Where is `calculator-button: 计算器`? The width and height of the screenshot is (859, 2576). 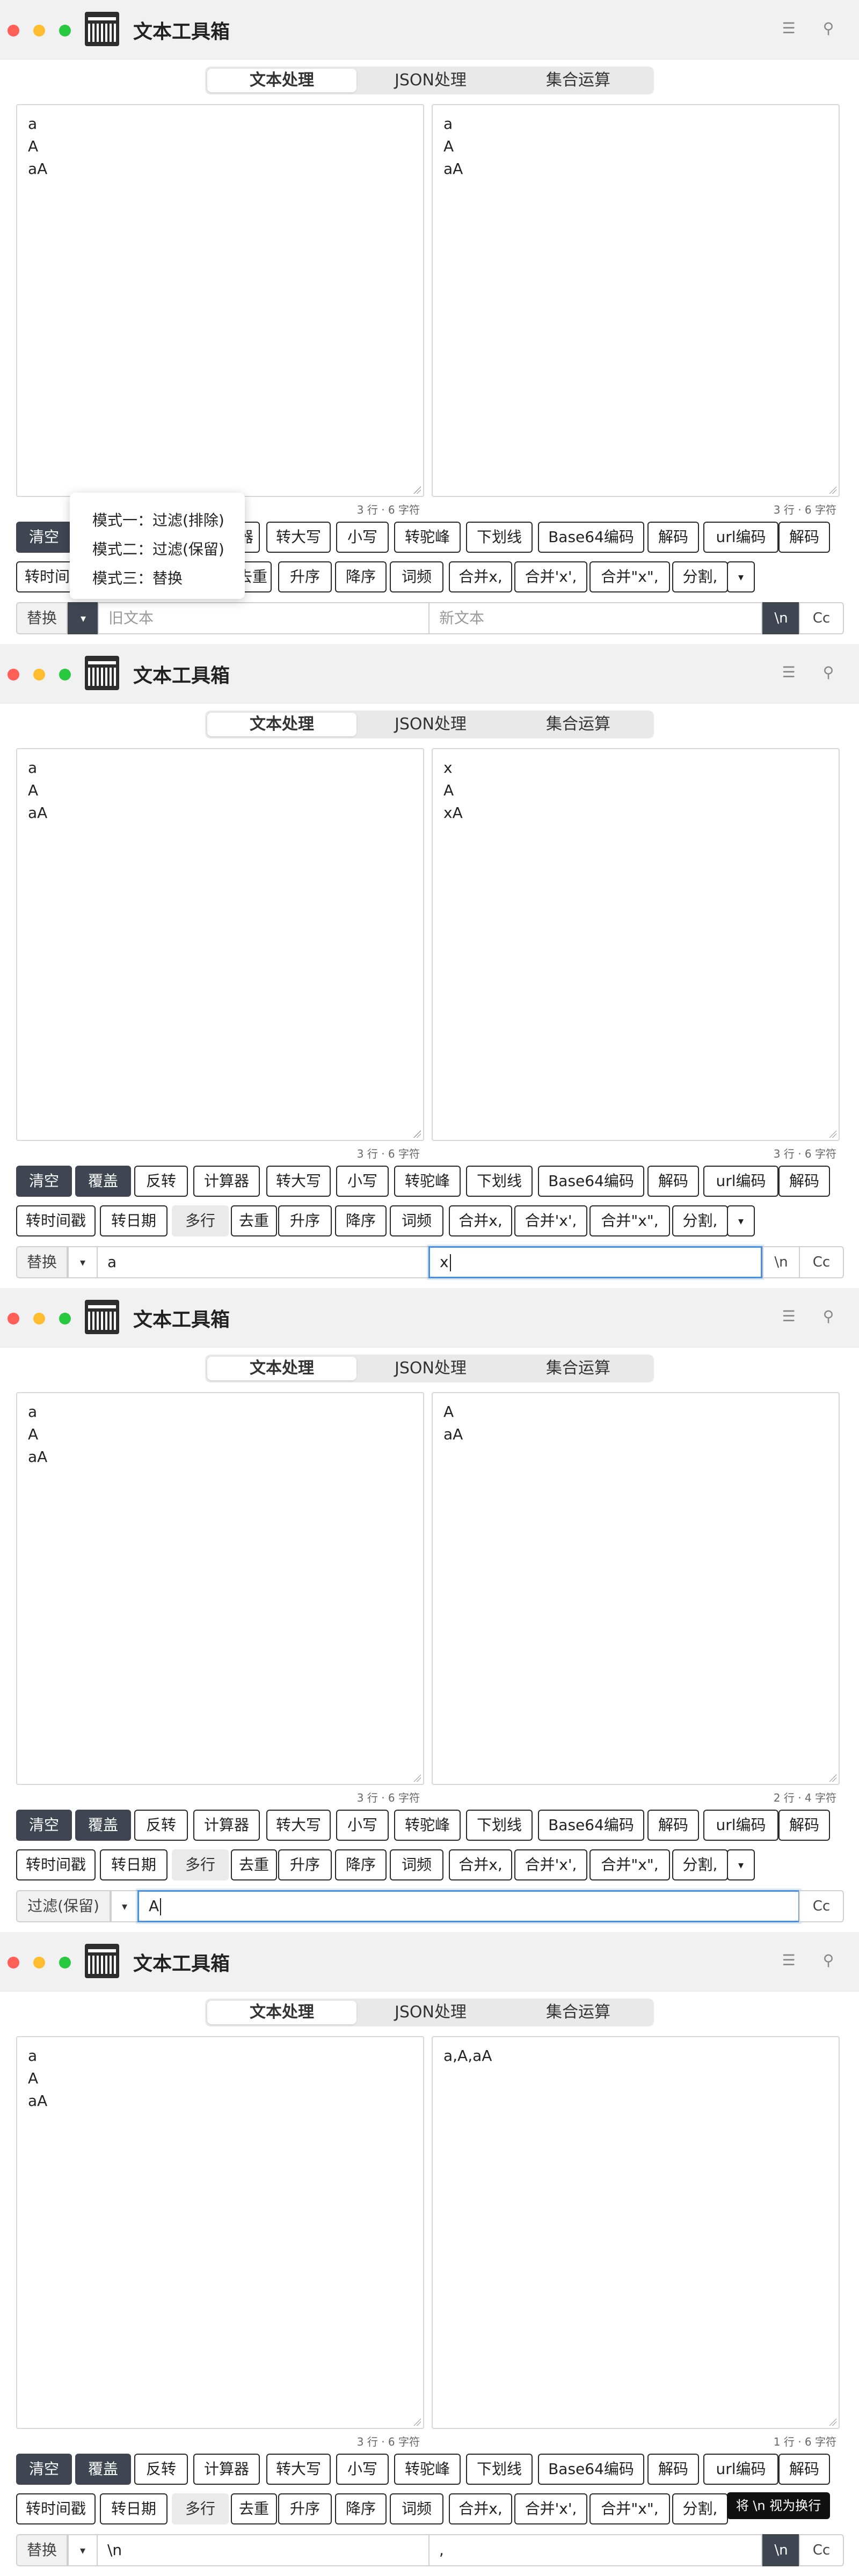 calculator-button: 计算器 is located at coordinates (226, 2469).